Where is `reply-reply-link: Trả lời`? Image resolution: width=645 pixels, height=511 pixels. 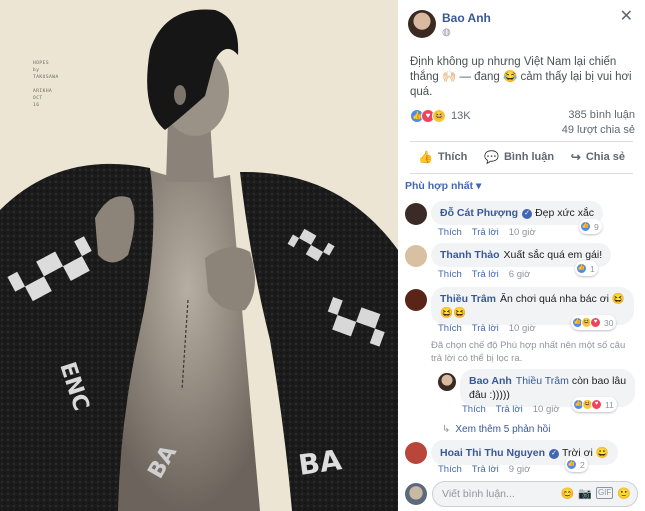
reply-reply-link: Trả lời is located at coordinates (509, 409).